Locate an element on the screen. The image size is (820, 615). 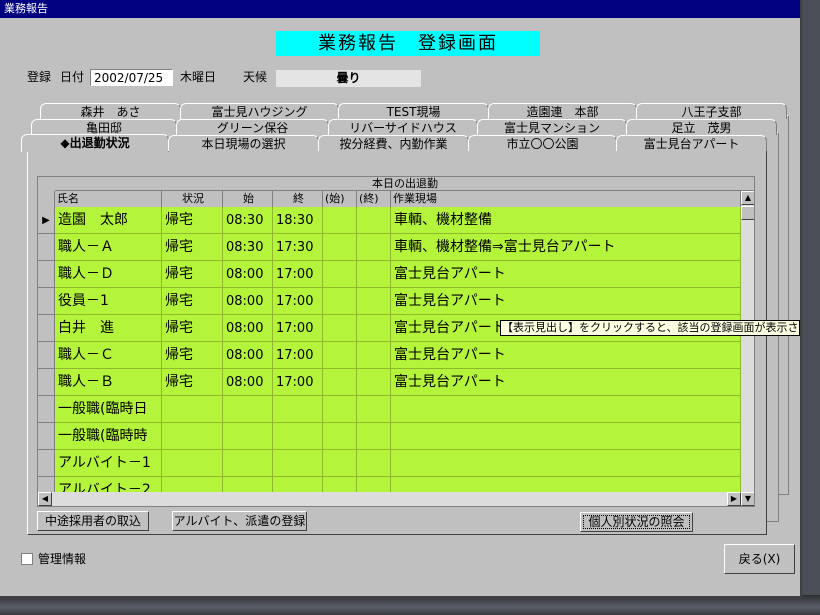
scroll-right-arrow-icon: ▶ is located at coordinates (734, 499).